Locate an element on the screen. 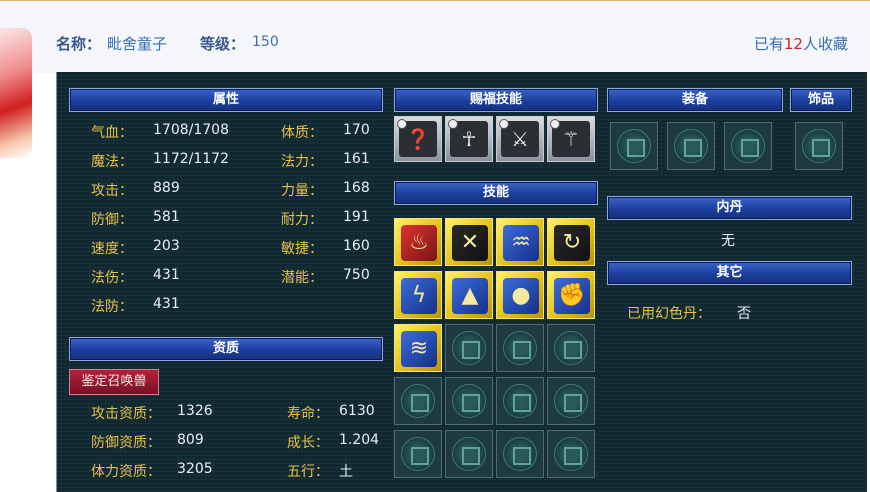  stat-label: 体质： is located at coordinates (302, 133).